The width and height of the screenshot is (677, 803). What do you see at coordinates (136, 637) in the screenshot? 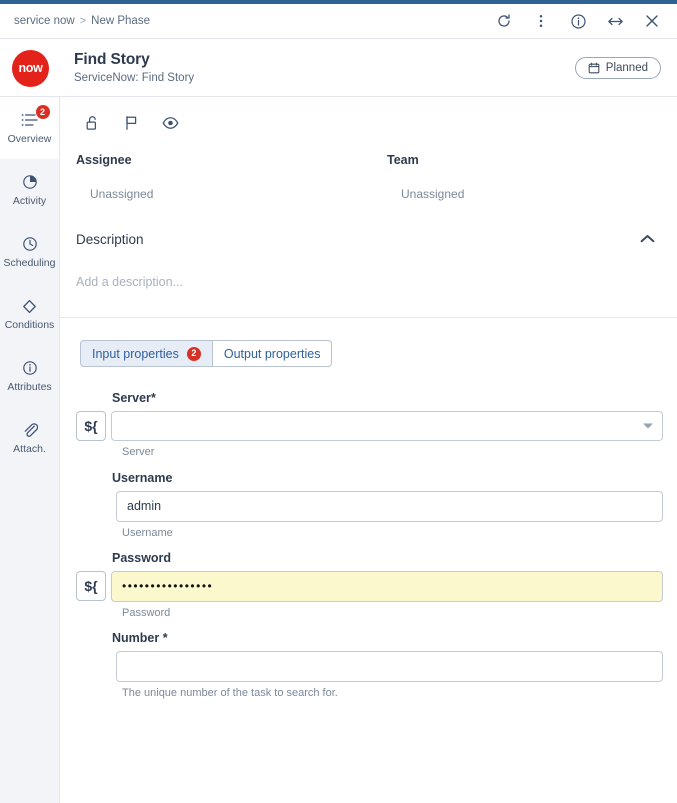
I see `field-label-text: Number` at bounding box center [136, 637].